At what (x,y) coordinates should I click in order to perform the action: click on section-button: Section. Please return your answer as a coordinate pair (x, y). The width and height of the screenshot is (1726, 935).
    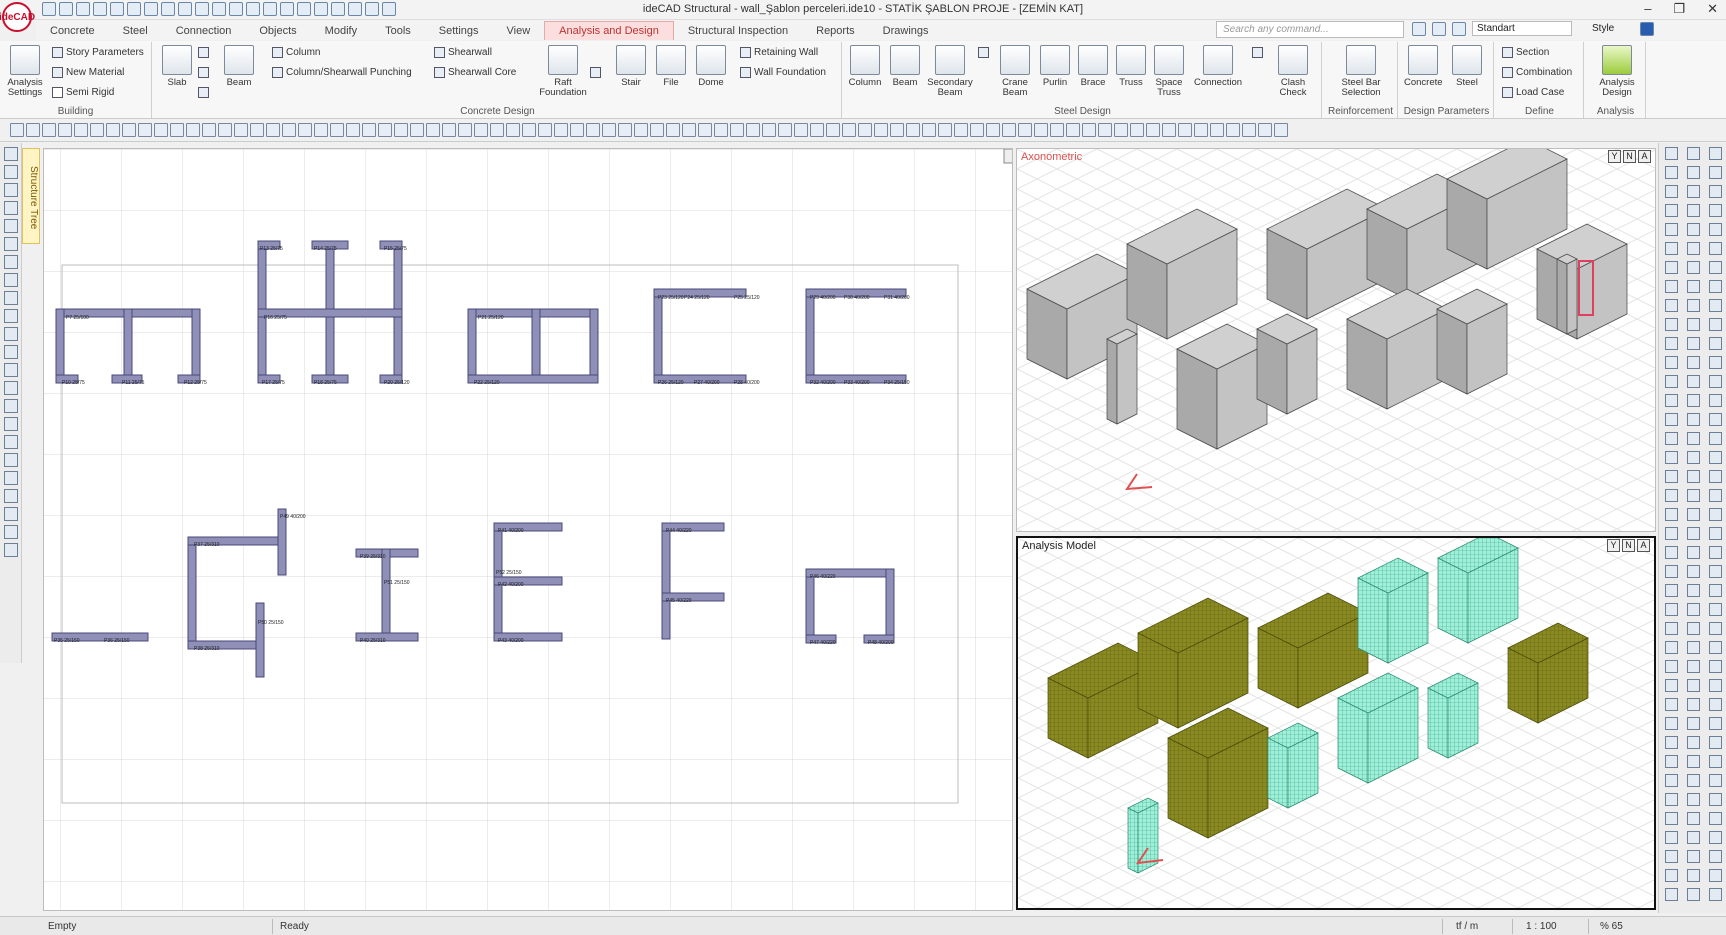
    Looking at the image, I should click on (1525, 52).